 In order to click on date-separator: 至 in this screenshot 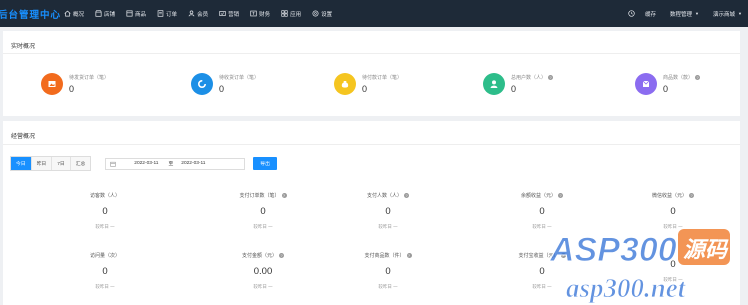, I will do `click(171, 164)`.